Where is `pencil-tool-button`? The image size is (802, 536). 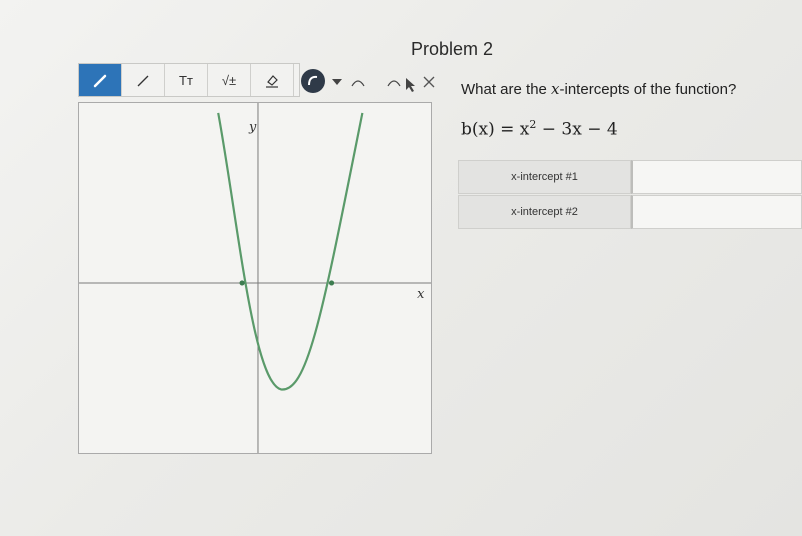
pencil-tool-button is located at coordinates (100, 80).